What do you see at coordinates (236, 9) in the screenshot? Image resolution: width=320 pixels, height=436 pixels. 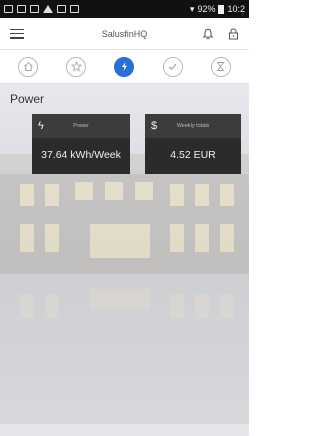 I see `clock: 10:2` at bounding box center [236, 9].